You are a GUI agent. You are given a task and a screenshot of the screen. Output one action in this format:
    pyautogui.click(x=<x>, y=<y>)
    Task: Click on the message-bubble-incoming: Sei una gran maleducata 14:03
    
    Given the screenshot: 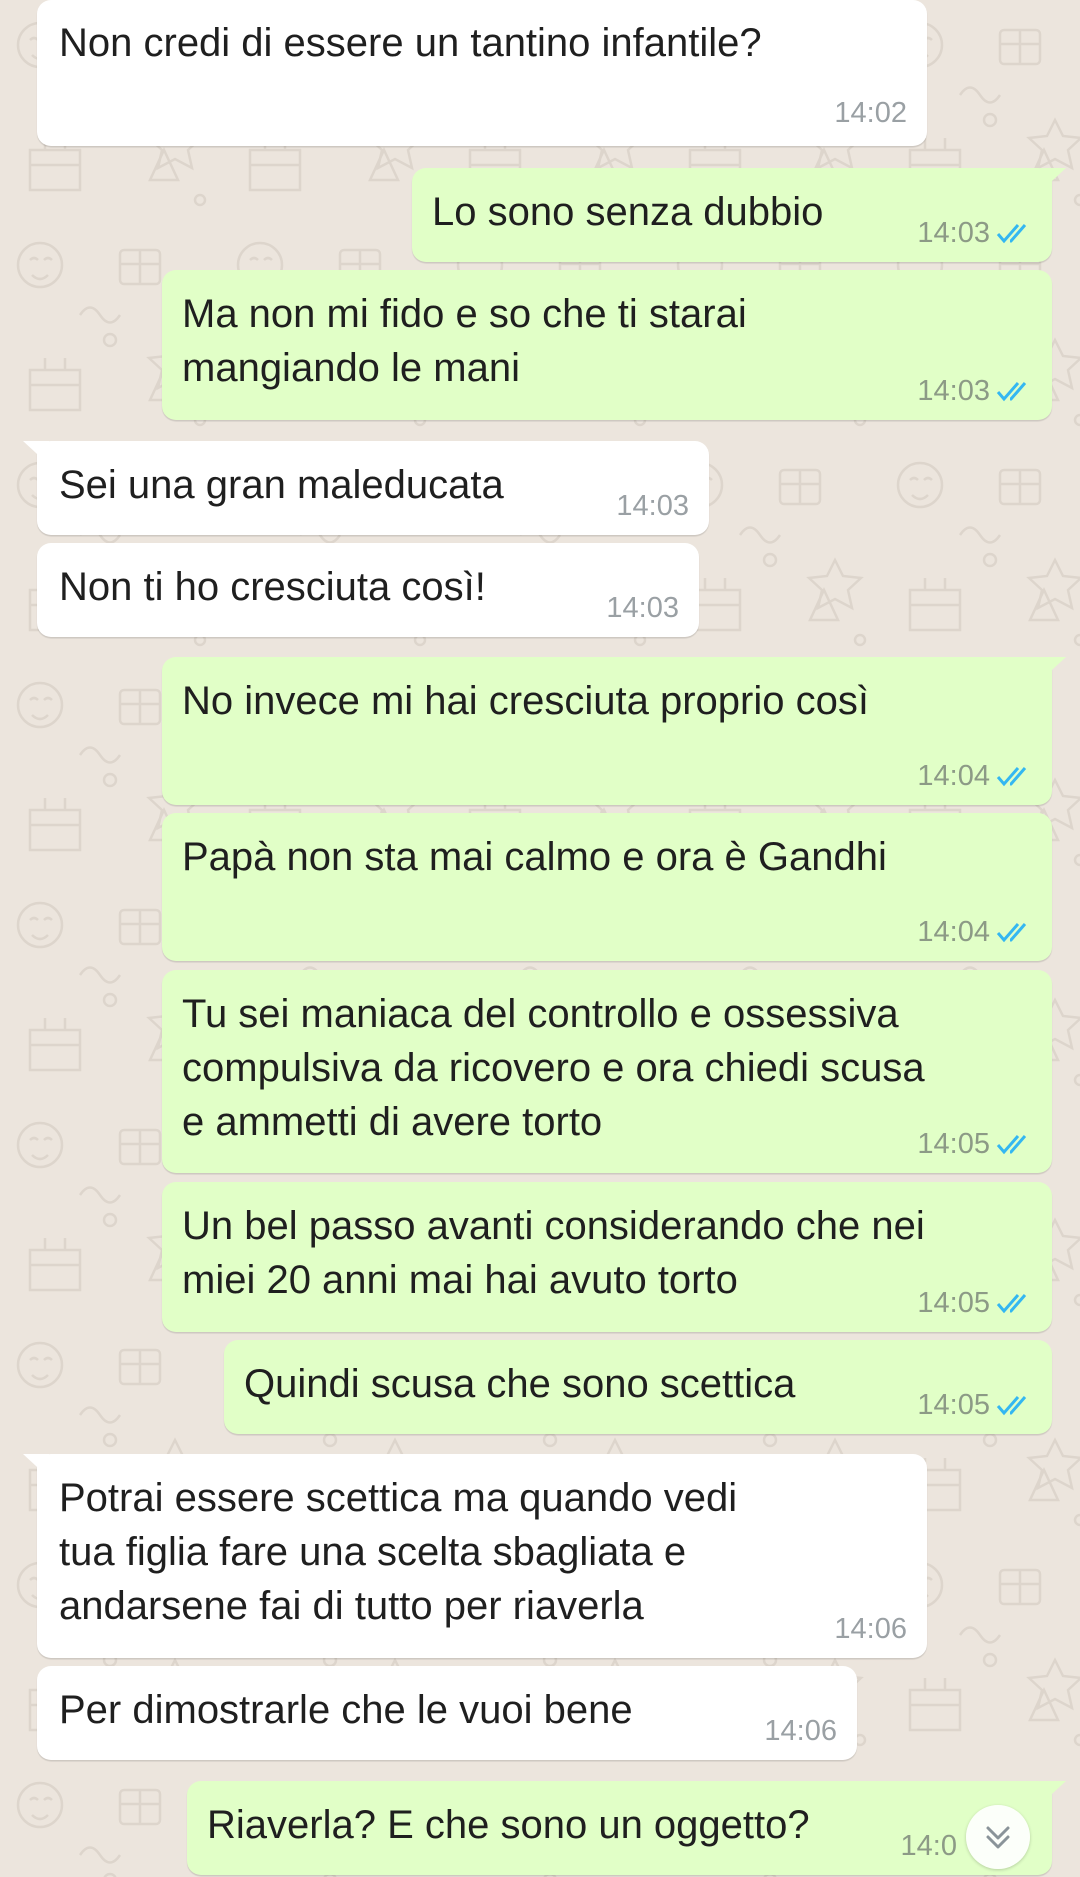 What is the action you would take?
    pyautogui.click(x=366, y=488)
    